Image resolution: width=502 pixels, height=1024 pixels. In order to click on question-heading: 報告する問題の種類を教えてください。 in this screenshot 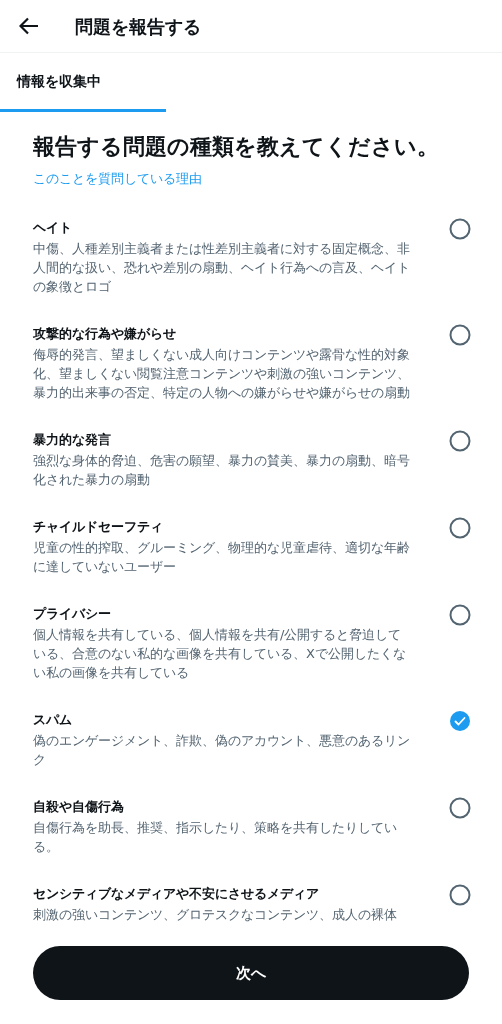, I will do `click(236, 147)`.